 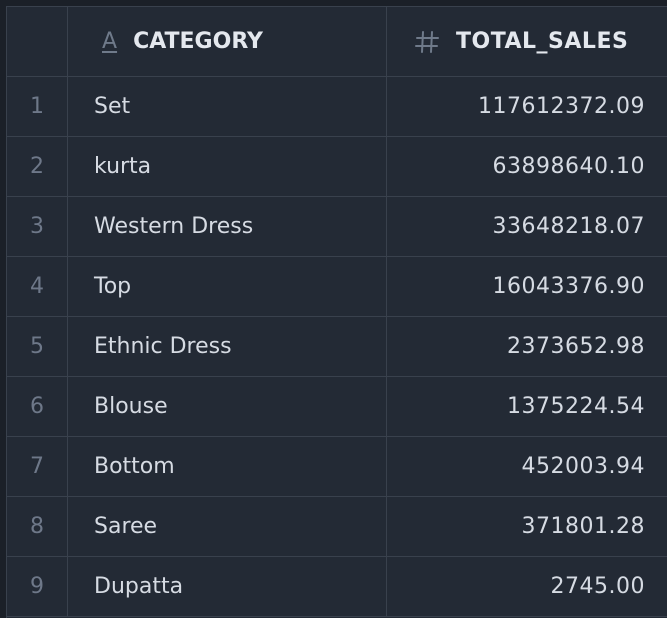 What do you see at coordinates (227, 286) in the screenshot?
I see `category-cell: Top` at bounding box center [227, 286].